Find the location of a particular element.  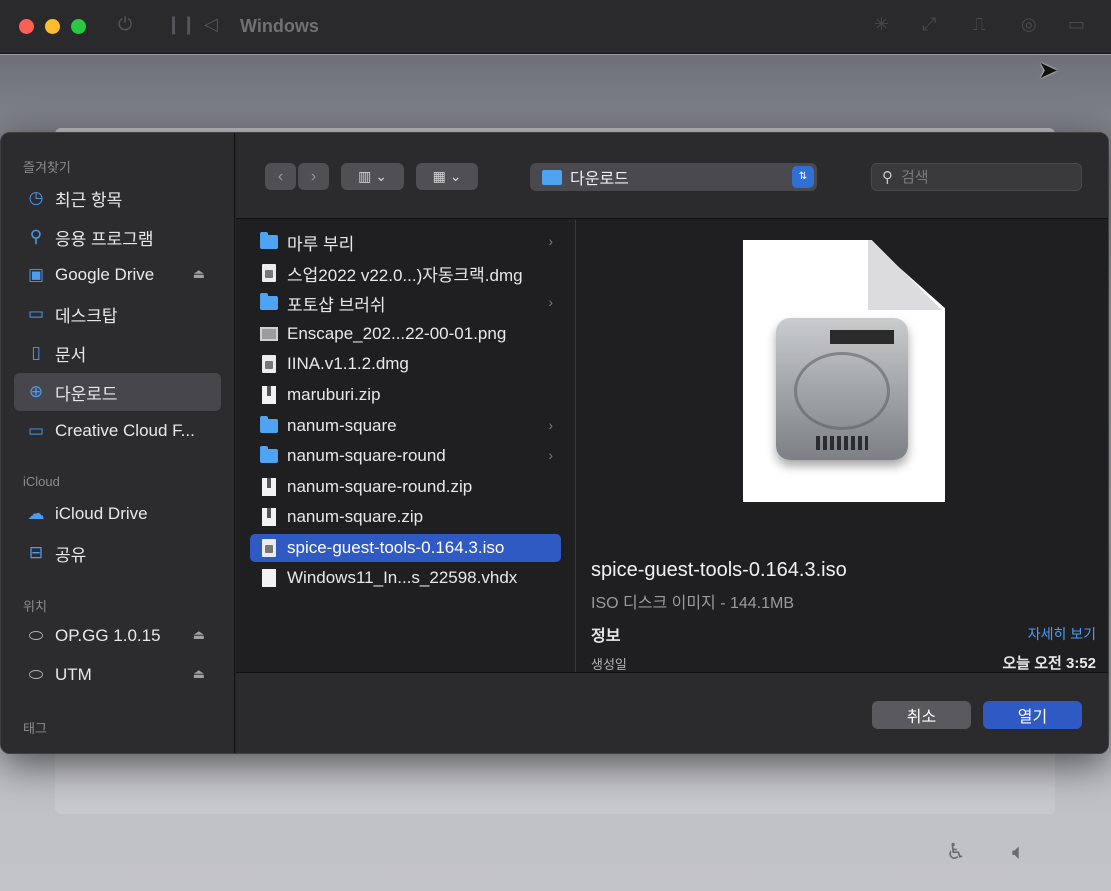

downloads-folder-icon is located at coordinates (552, 177).